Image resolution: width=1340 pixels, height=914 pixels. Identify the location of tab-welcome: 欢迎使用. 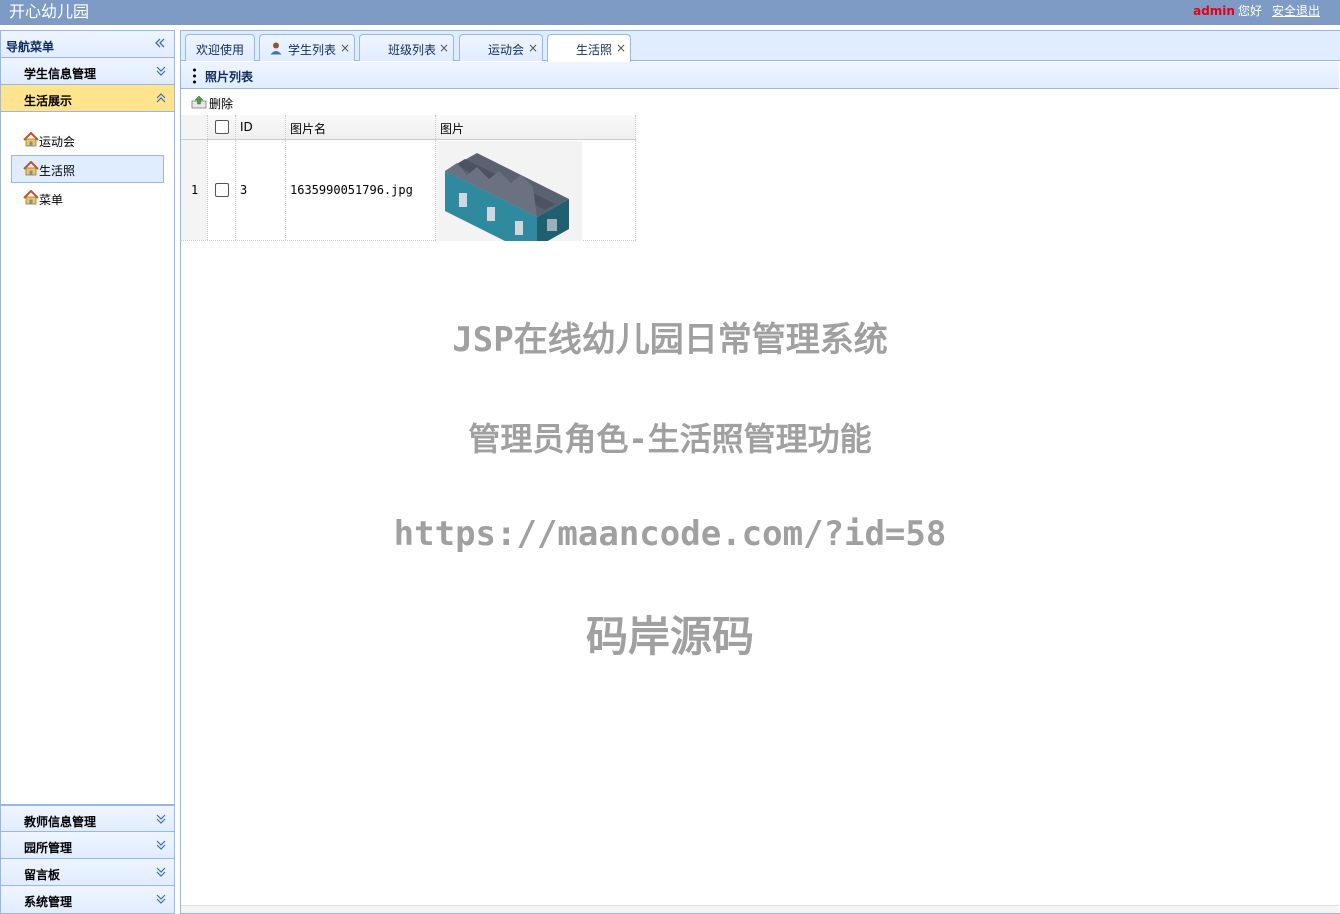
(220, 47).